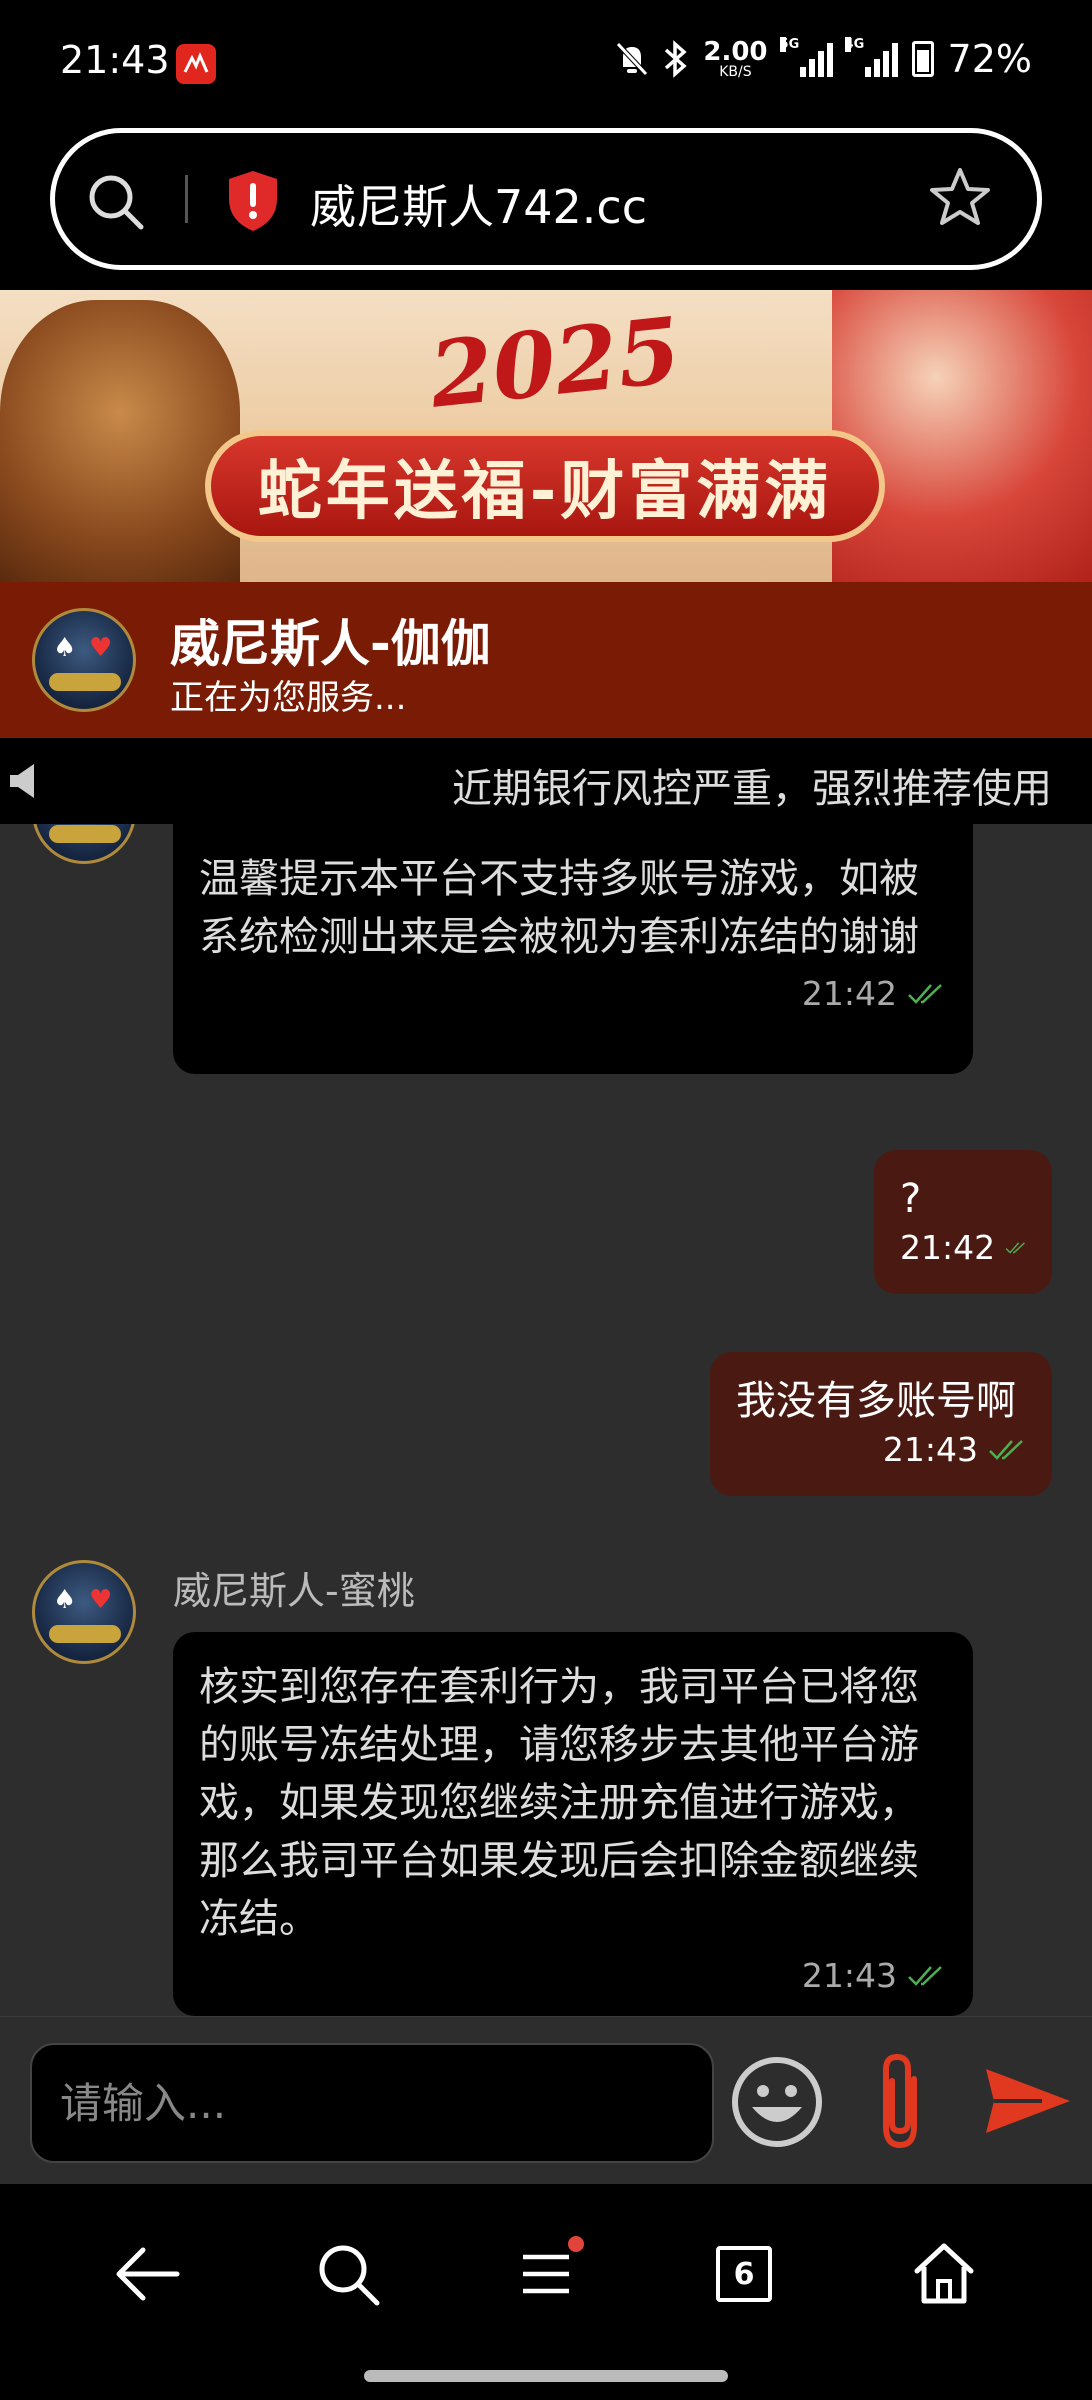  Describe the element at coordinates (294, 1591) in the screenshot. I see `sender-name: 威尼斯人-蜜桃` at that location.